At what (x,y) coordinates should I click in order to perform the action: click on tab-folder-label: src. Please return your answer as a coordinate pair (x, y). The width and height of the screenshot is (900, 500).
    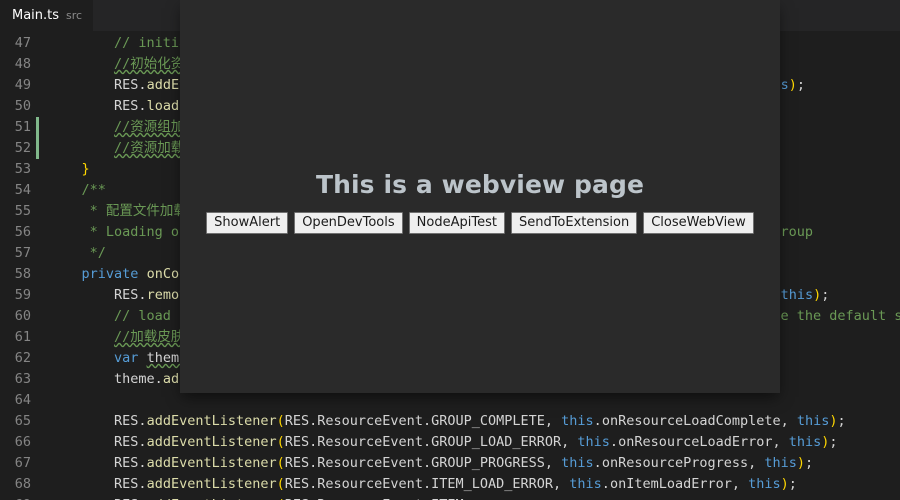
    Looking at the image, I should click on (74, 15).